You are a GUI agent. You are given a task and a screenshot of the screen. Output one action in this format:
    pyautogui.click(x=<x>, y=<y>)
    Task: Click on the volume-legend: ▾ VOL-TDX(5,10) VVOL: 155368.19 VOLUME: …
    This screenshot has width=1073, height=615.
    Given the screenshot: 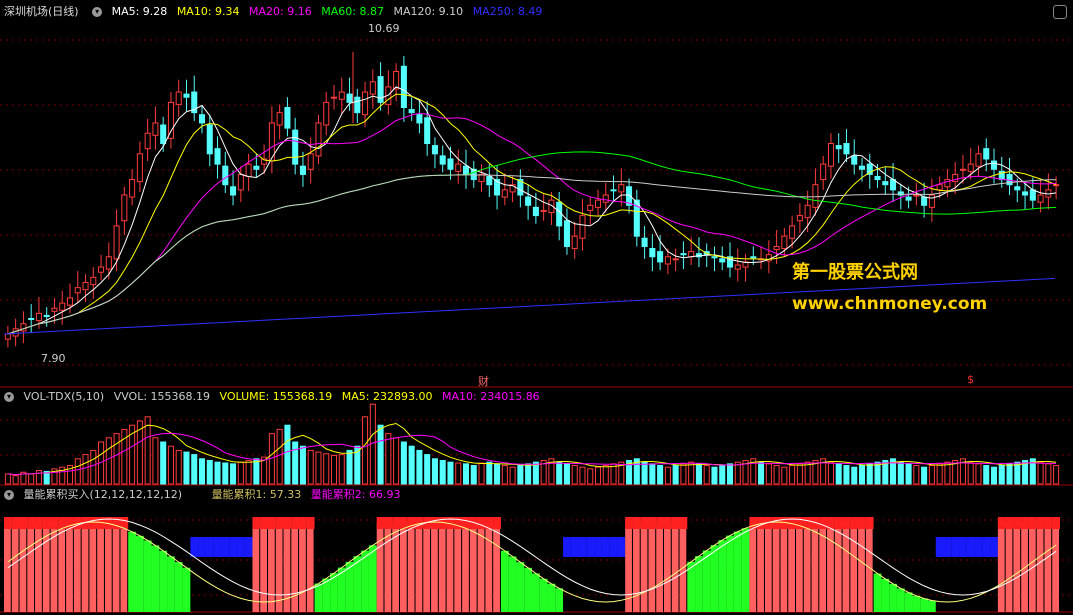 What is the action you would take?
    pyautogui.click(x=273, y=397)
    